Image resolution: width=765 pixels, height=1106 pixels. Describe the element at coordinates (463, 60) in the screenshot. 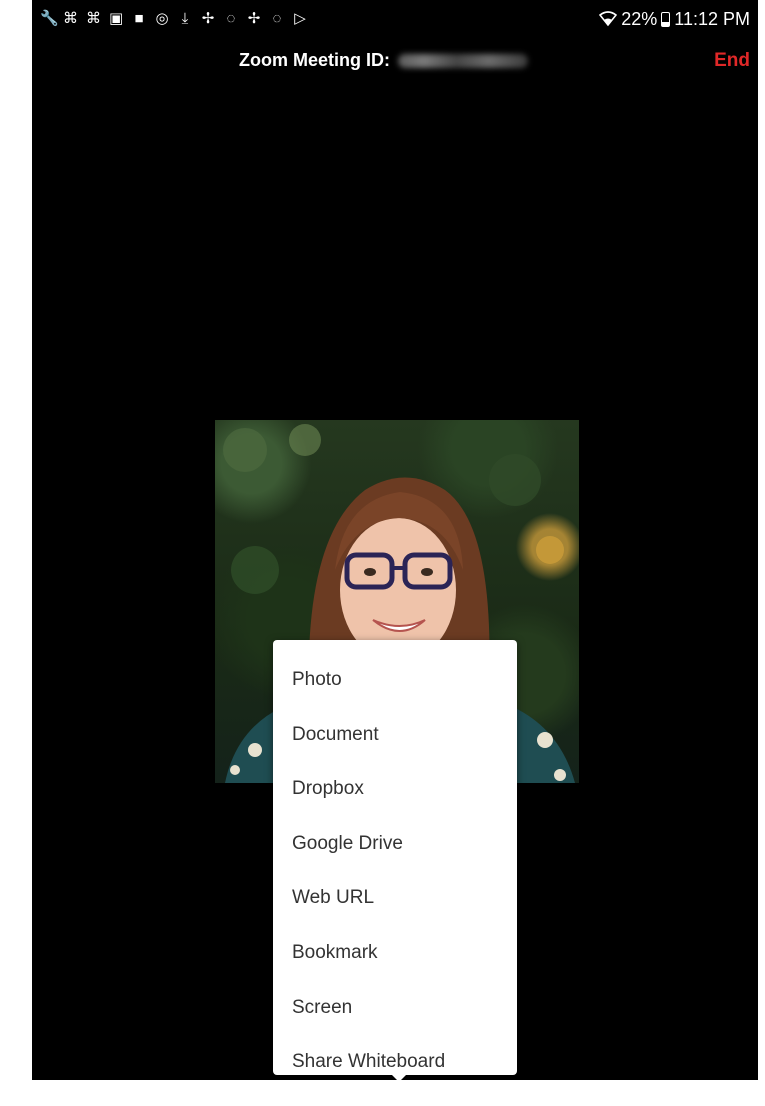

I see `meeting-id-redacted` at that location.